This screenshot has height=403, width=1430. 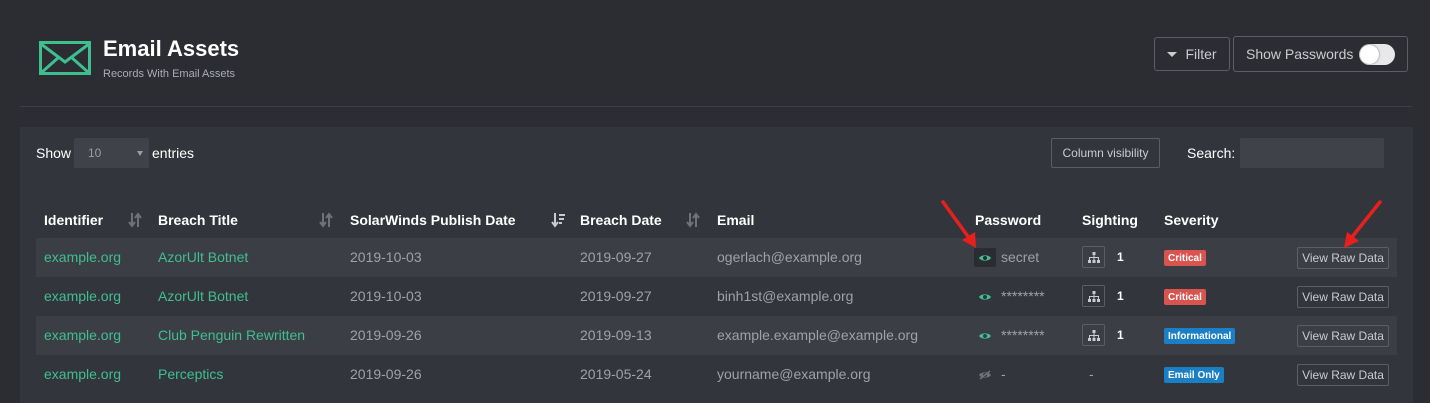 I want to click on eye-slash-icon, so click(x=985, y=374).